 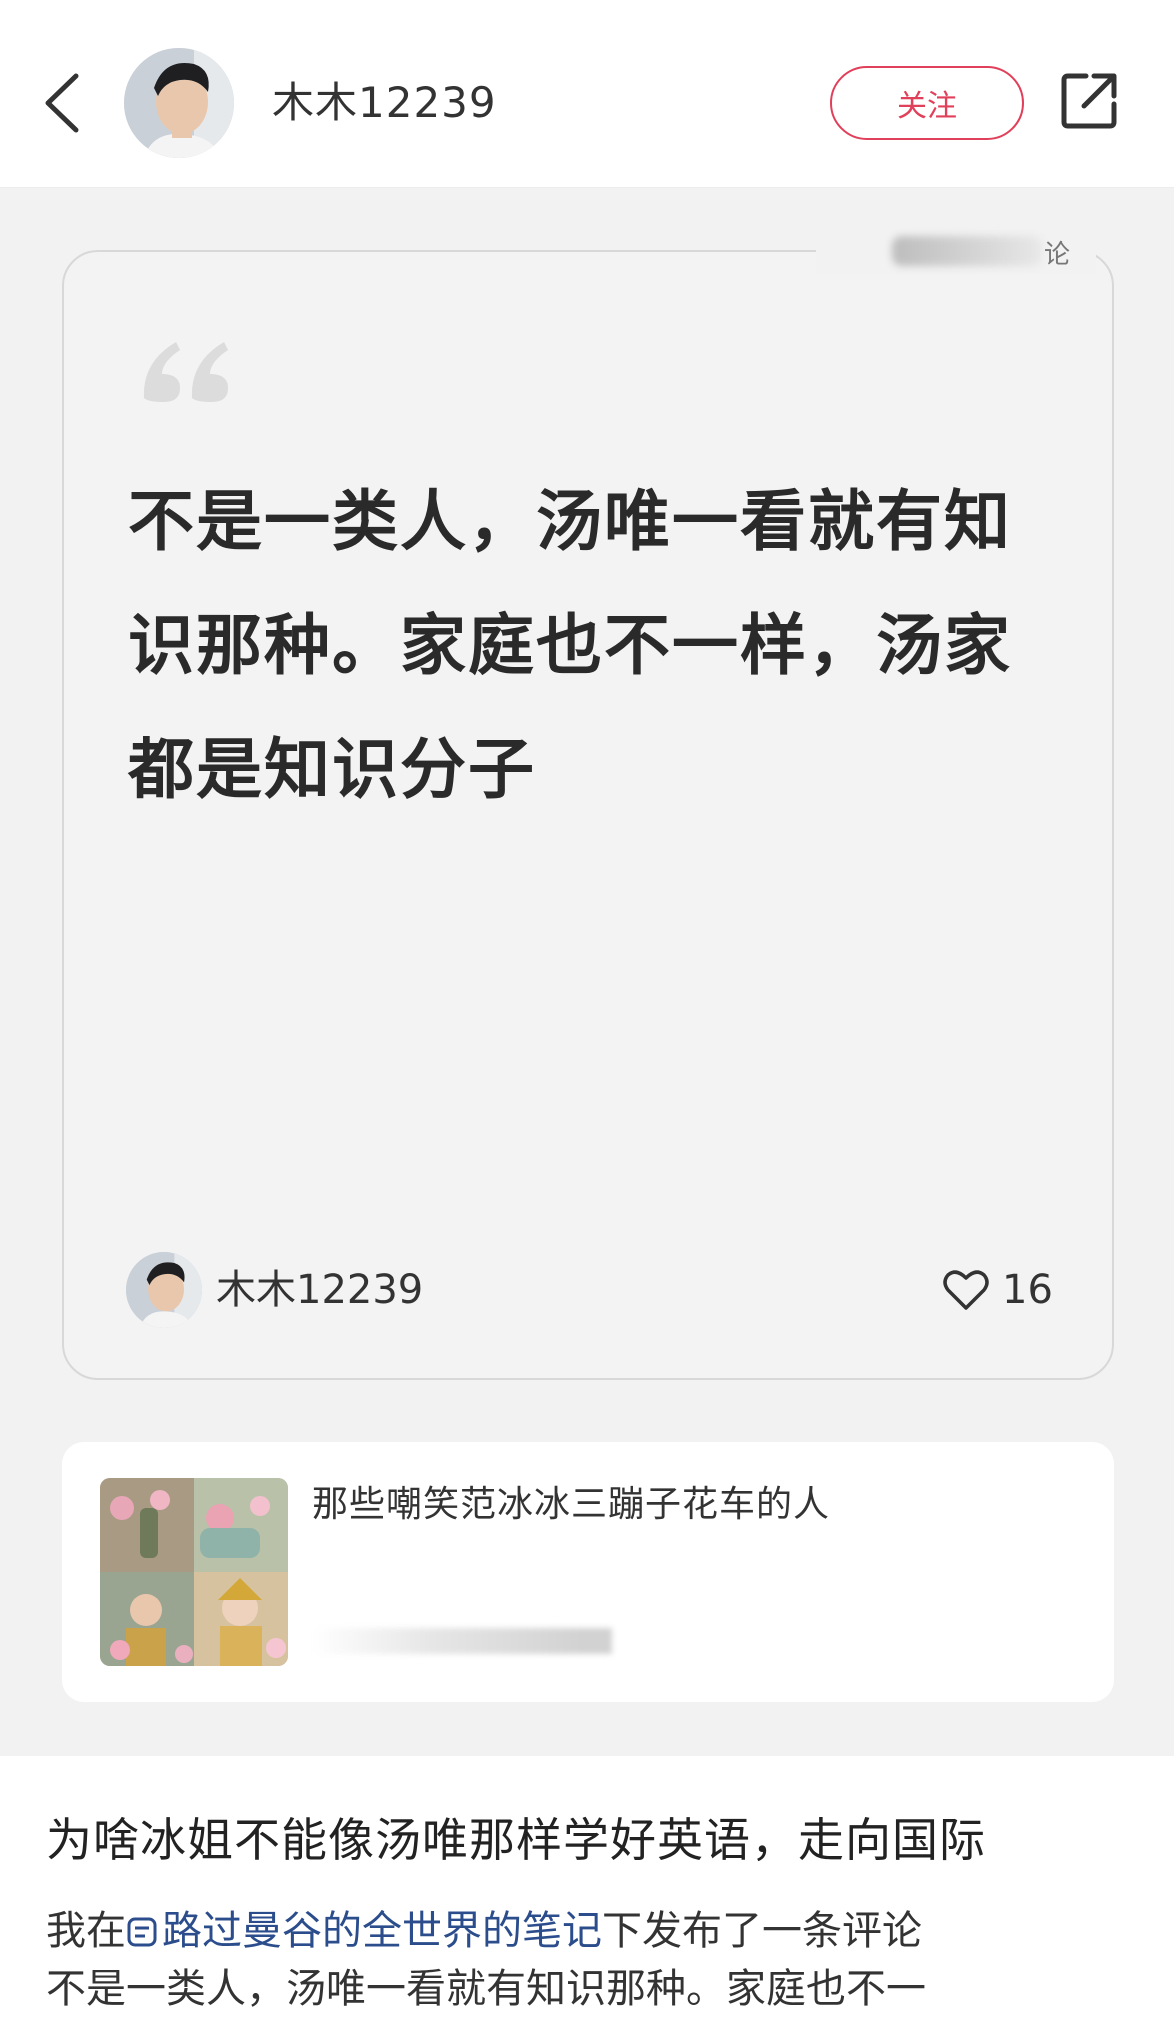 I want to click on quote-text: 不是一类人，汤唯一看就有知识那种。家庭也不一样，汤家都是知识分子, so click(x=570, y=645).